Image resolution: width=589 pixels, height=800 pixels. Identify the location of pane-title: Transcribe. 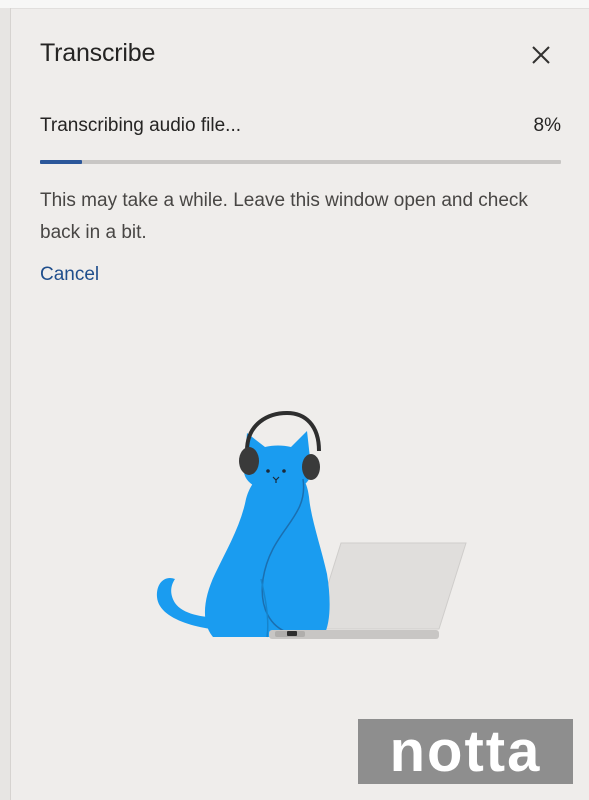
(98, 53).